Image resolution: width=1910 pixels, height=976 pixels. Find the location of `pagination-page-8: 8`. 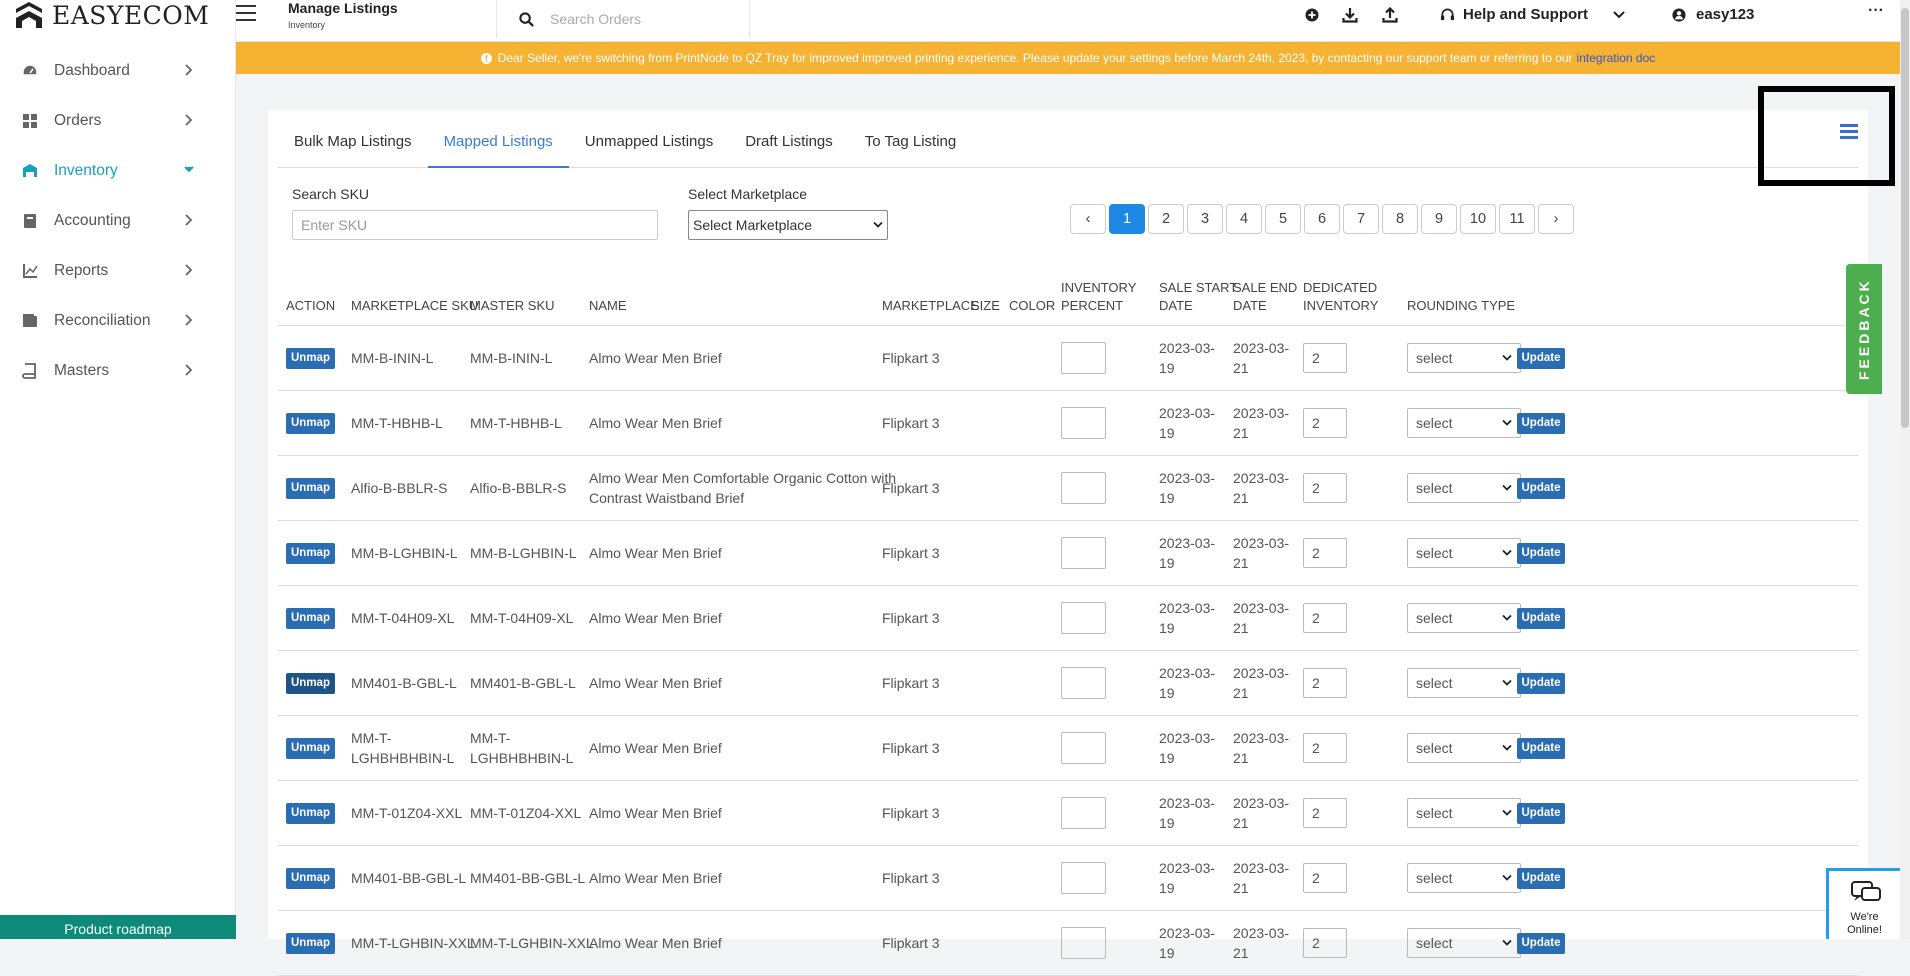

pagination-page-8: 8 is located at coordinates (1400, 219).